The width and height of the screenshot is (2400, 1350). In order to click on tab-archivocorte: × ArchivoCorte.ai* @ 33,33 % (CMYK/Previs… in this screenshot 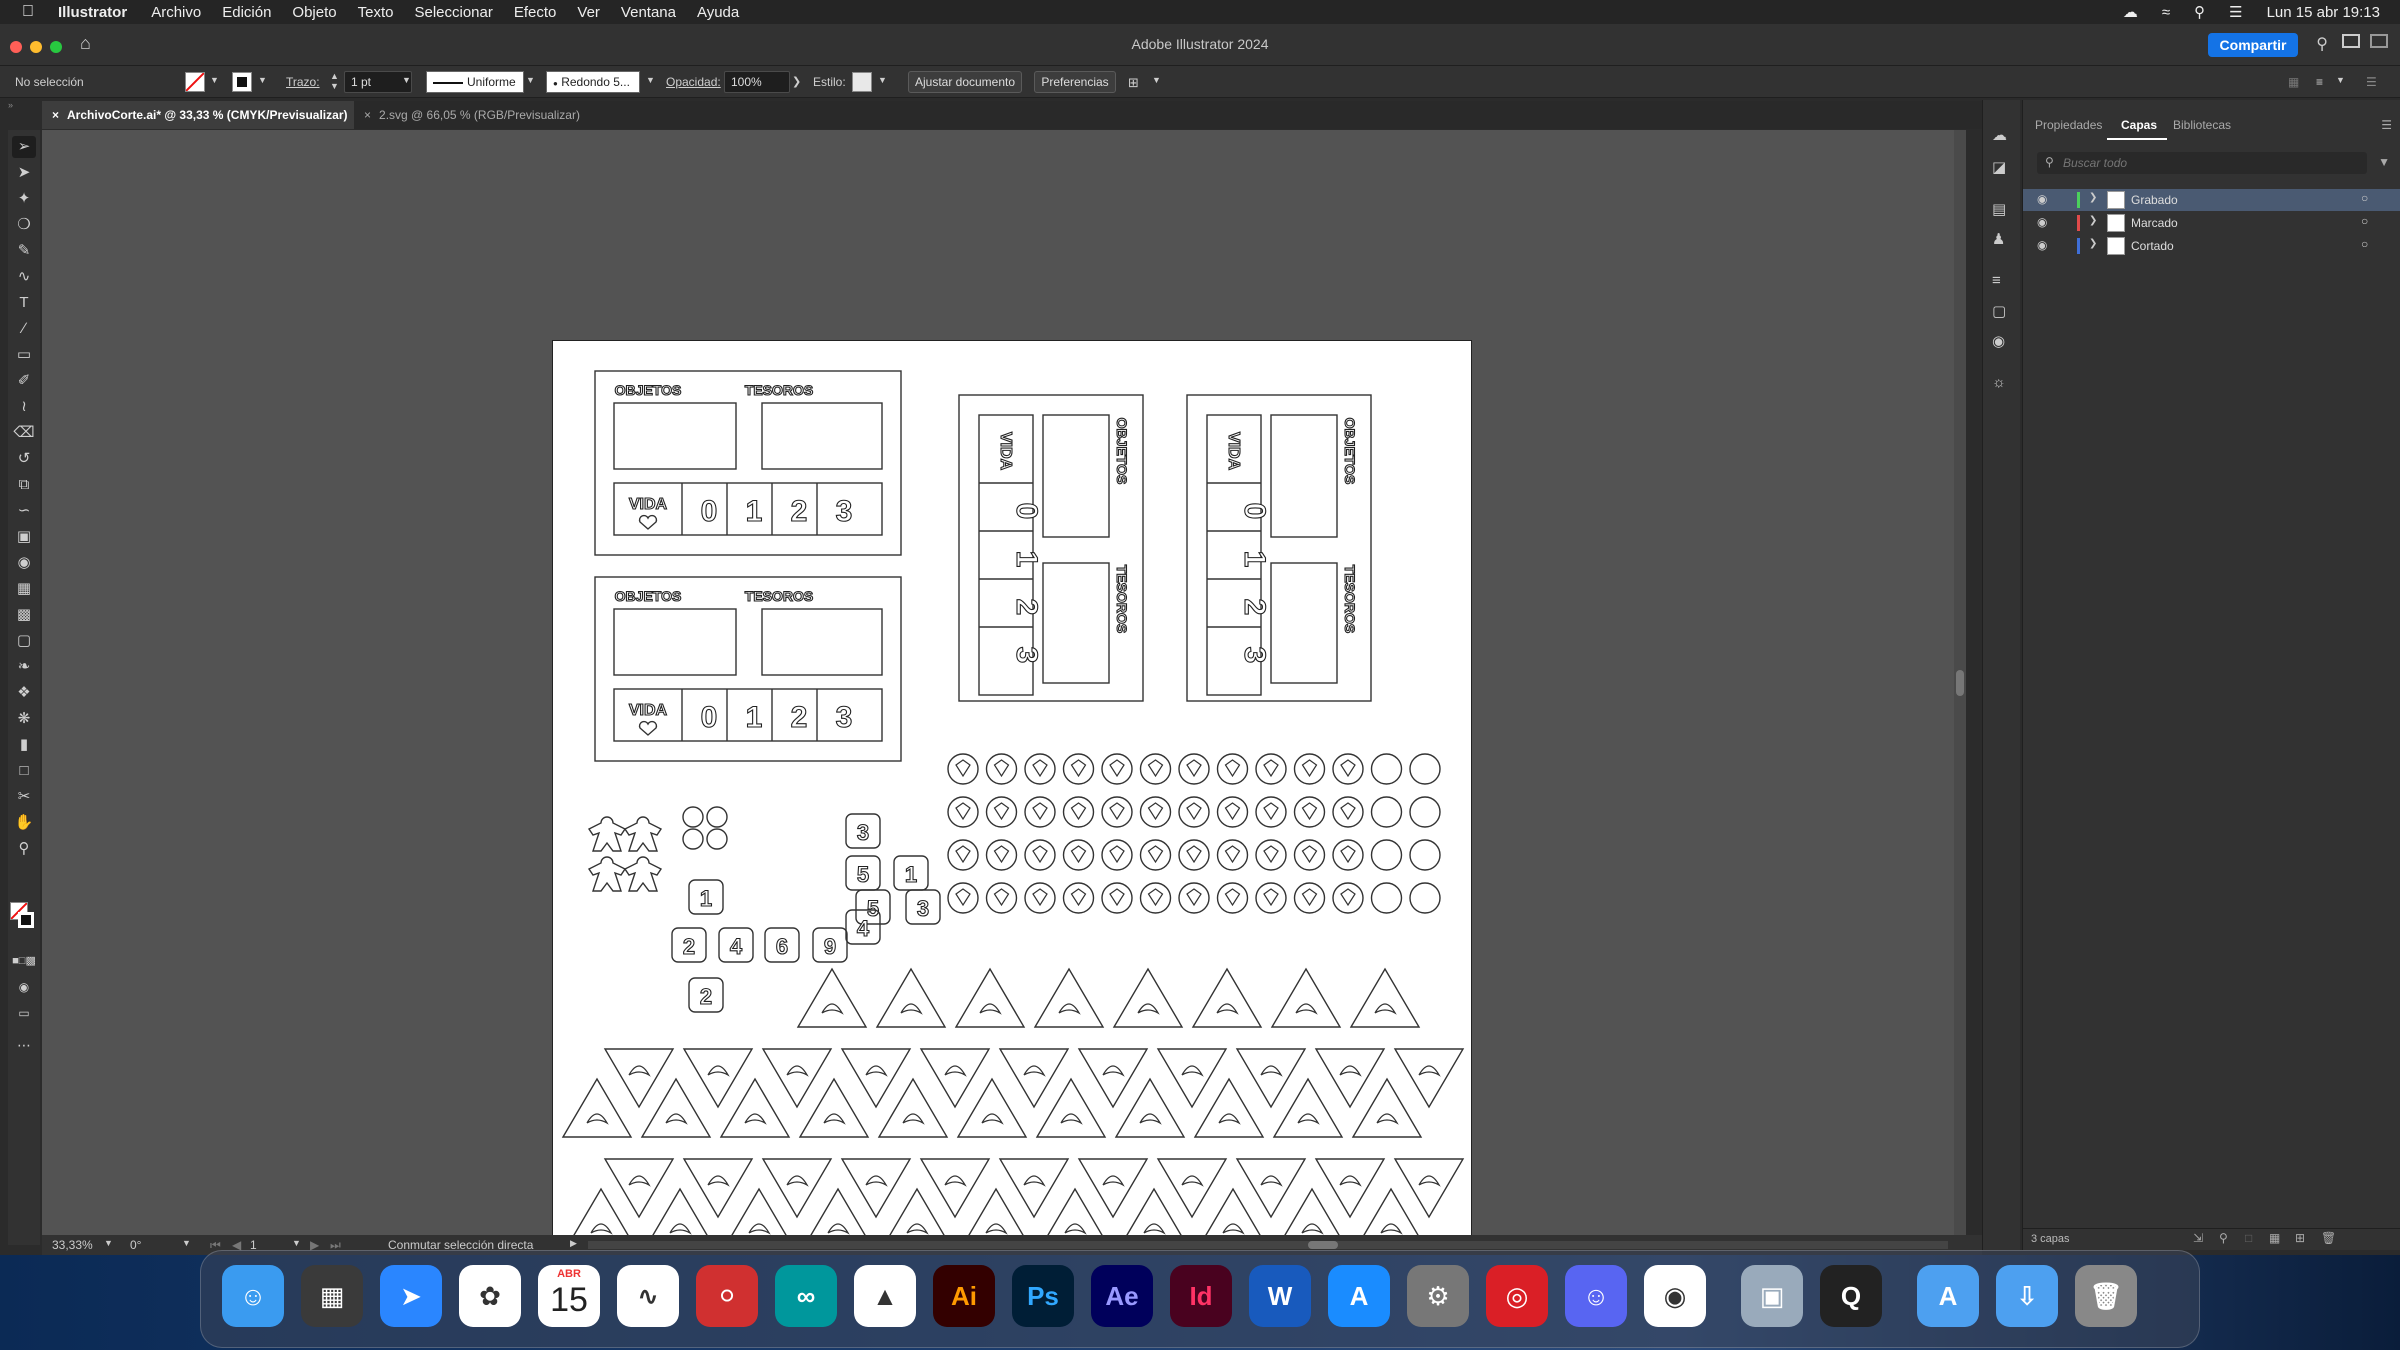, I will do `click(198, 115)`.